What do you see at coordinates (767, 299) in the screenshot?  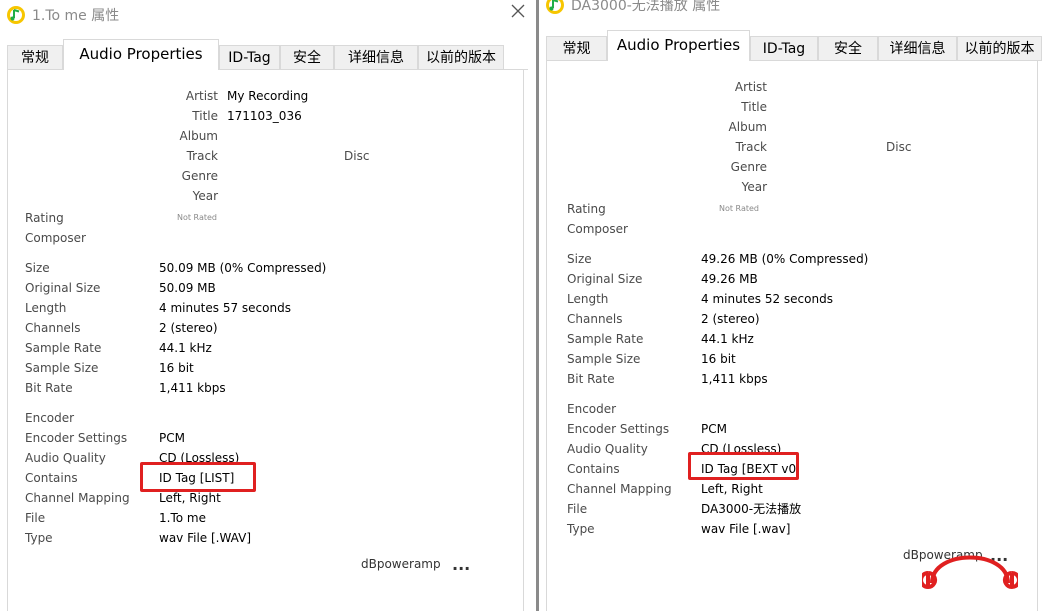 I see `length-value: 4 minutes 52 seconds` at bounding box center [767, 299].